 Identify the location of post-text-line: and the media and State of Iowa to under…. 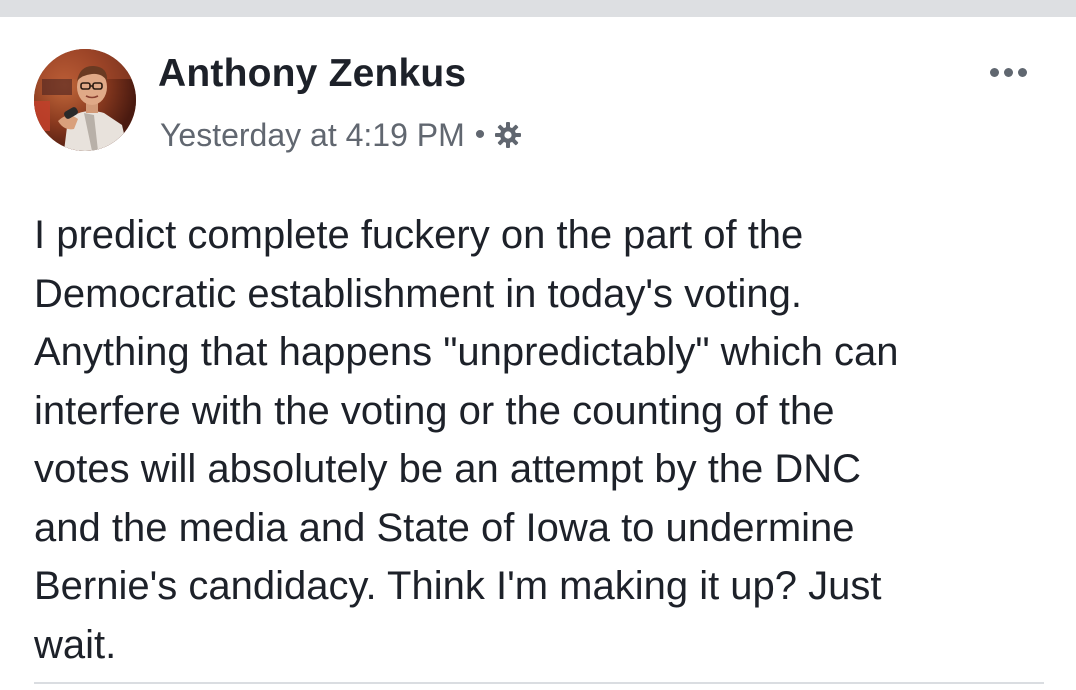
(444, 527).